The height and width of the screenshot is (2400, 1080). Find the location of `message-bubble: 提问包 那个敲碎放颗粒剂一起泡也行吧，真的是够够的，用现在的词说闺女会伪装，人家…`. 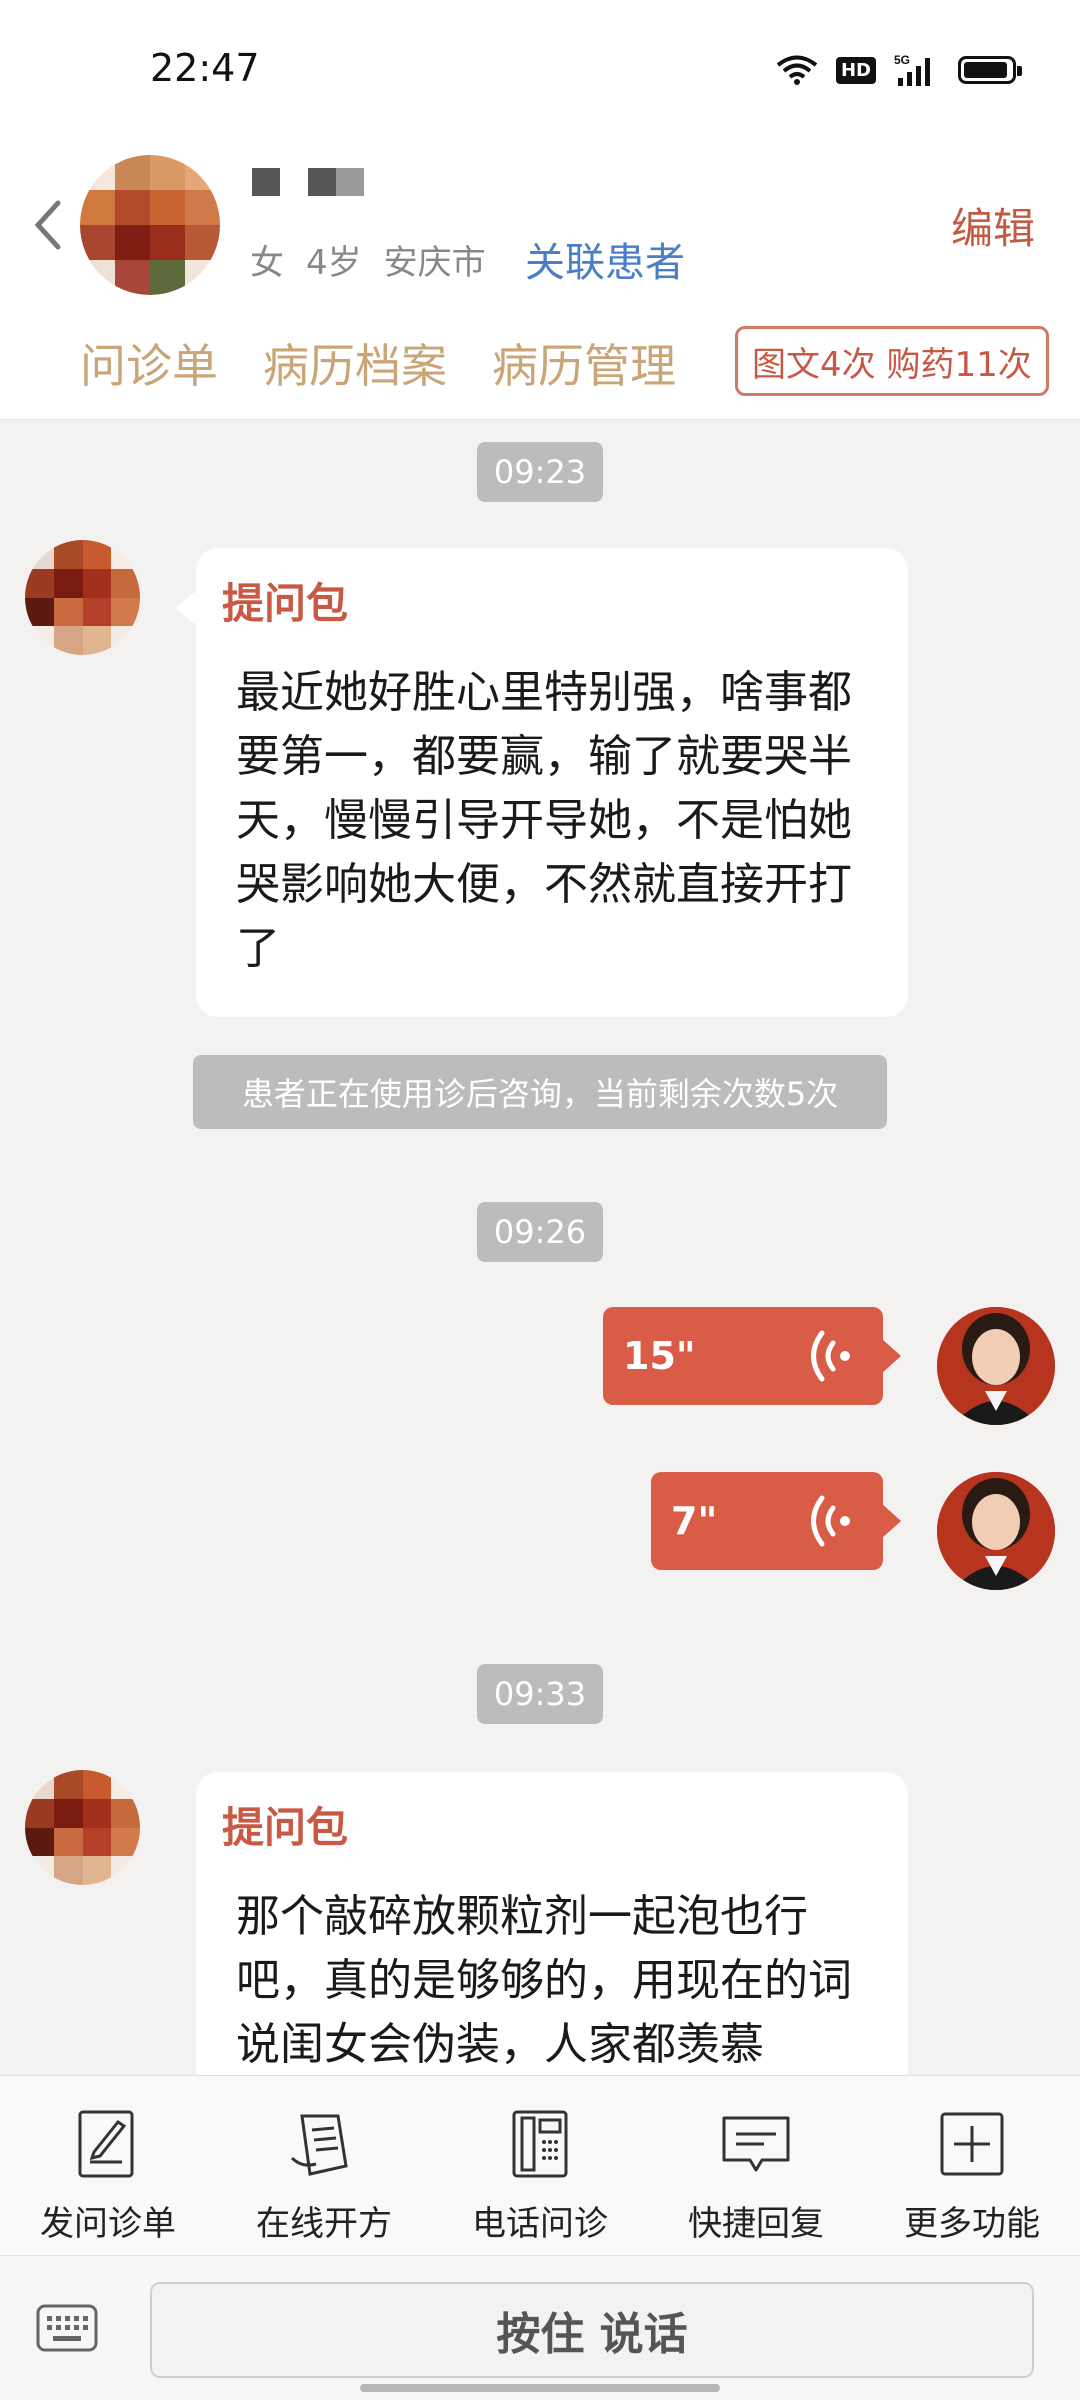

message-bubble: 提问包 那个敲碎放颗粒剂一起泡也行吧，真的是够够的，用现在的词说闺女会伪装，人家… is located at coordinates (552, 1923).